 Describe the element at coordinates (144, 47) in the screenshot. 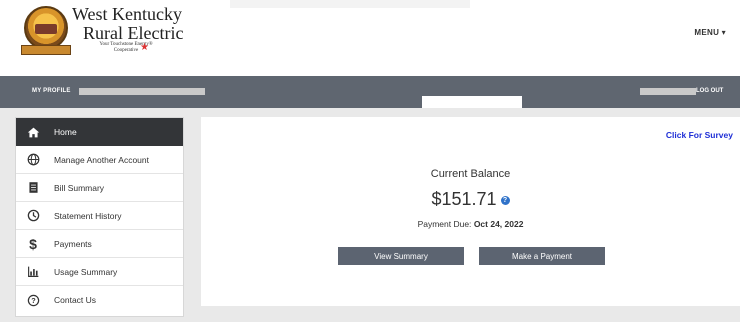

I see `touchstone-star-icon: ★` at that location.